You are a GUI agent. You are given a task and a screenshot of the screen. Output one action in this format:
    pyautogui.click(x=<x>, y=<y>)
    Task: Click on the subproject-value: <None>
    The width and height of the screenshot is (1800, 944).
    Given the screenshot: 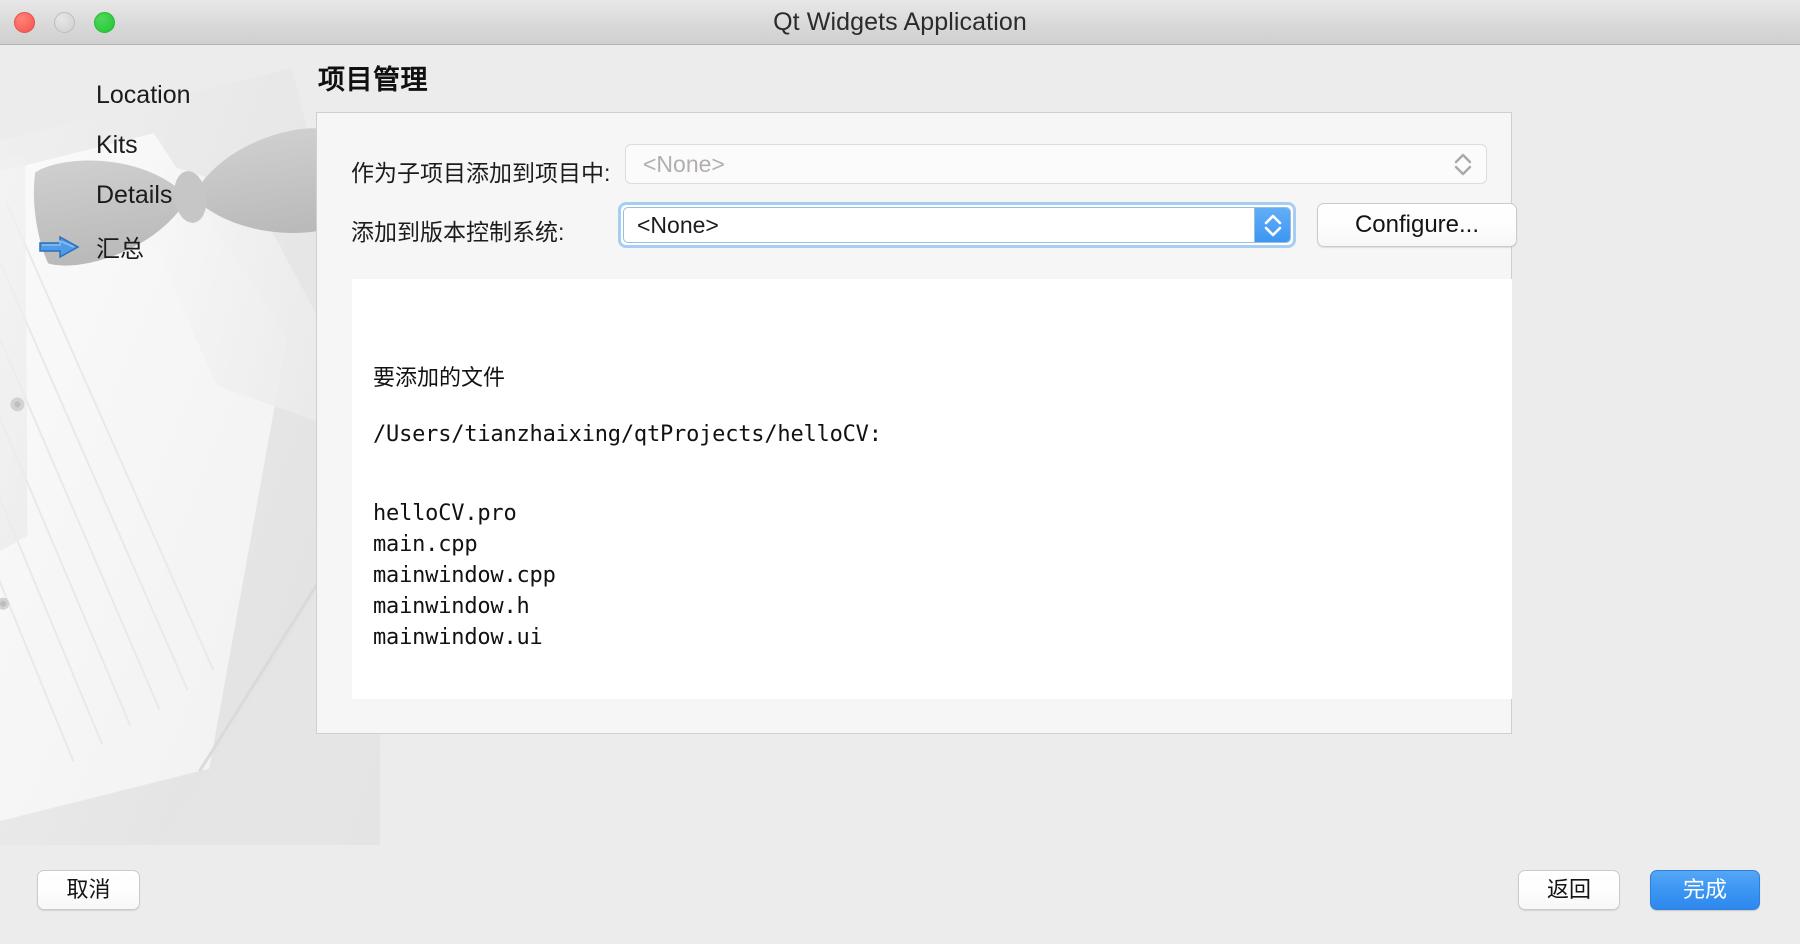 What is the action you would take?
    pyautogui.click(x=684, y=164)
    